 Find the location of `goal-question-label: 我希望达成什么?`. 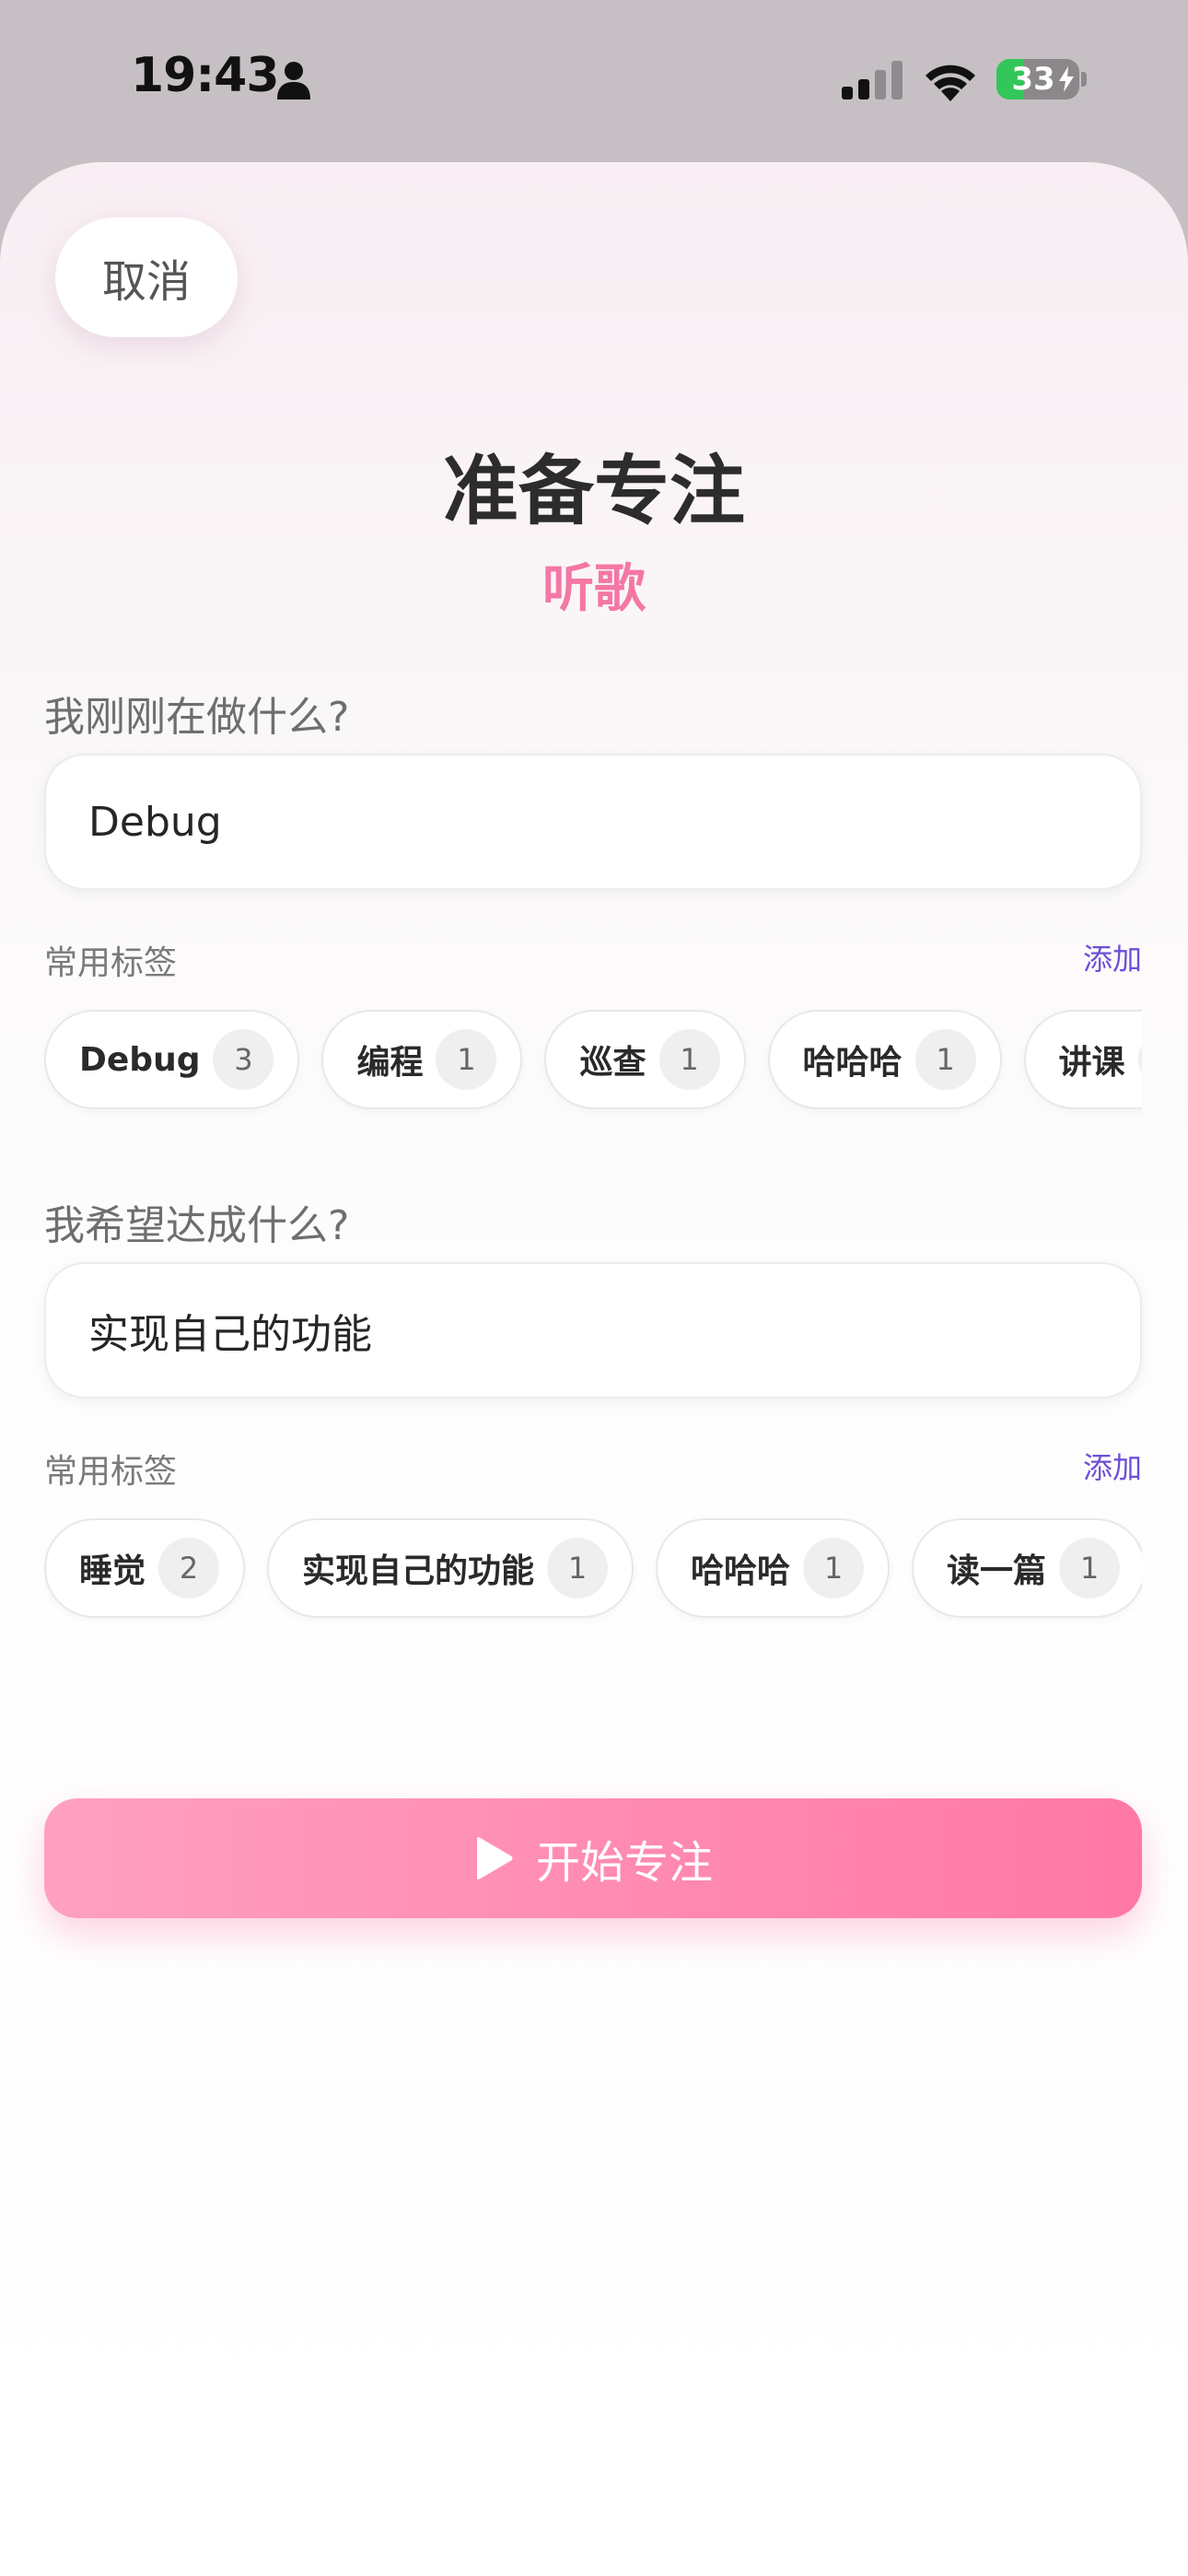

goal-question-label: 我希望达成什么? is located at coordinates (197, 1225).